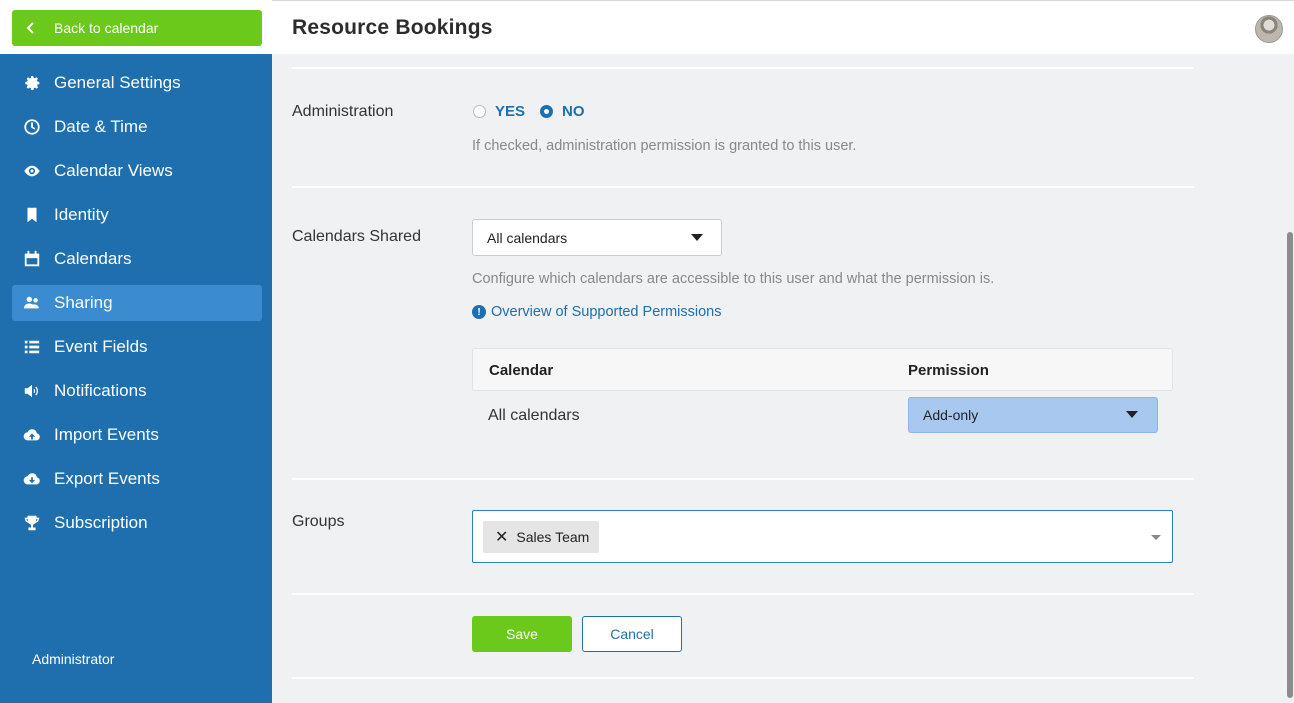 The height and width of the screenshot is (703, 1294). Describe the element at coordinates (822, 420) in the screenshot. I see `table-row: All calendars Add-only` at that location.